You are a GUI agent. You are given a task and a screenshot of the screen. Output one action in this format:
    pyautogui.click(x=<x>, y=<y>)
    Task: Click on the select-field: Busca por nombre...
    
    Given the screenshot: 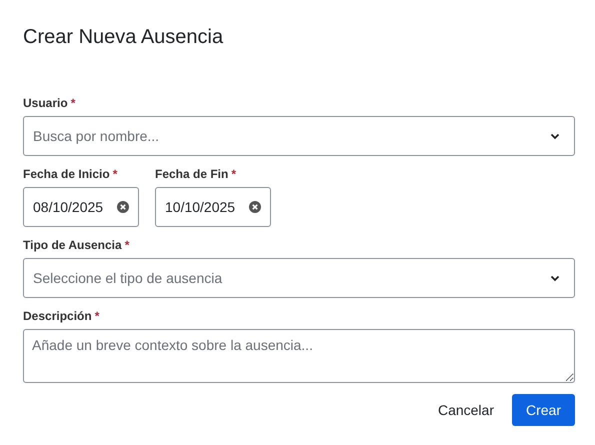 What is the action you would take?
    pyautogui.click(x=299, y=136)
    